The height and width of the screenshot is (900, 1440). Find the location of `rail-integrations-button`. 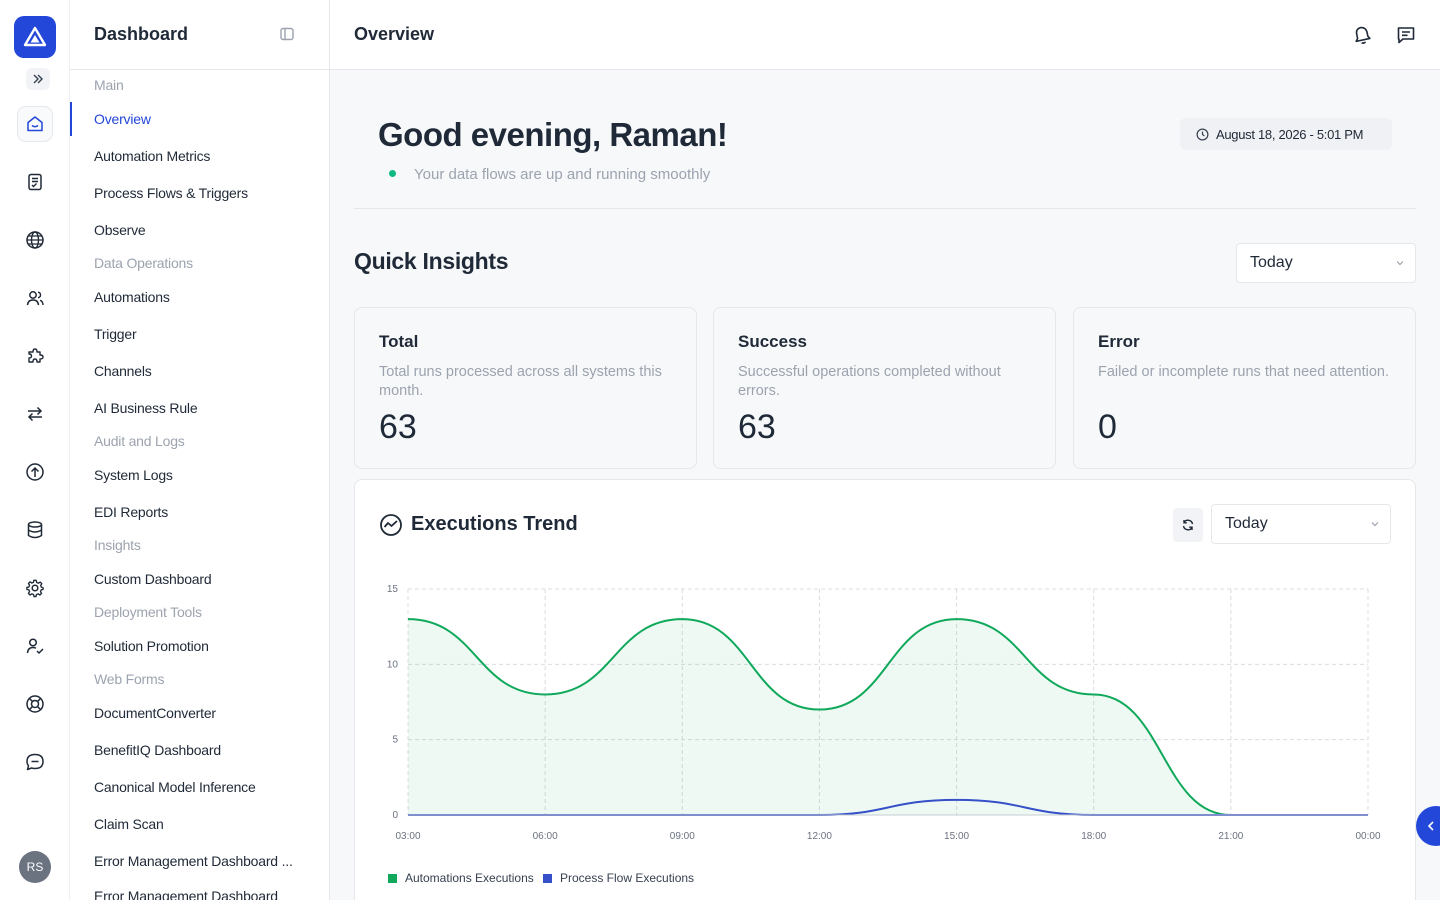

rail-integrations-button is located at coordinates (35, 356).